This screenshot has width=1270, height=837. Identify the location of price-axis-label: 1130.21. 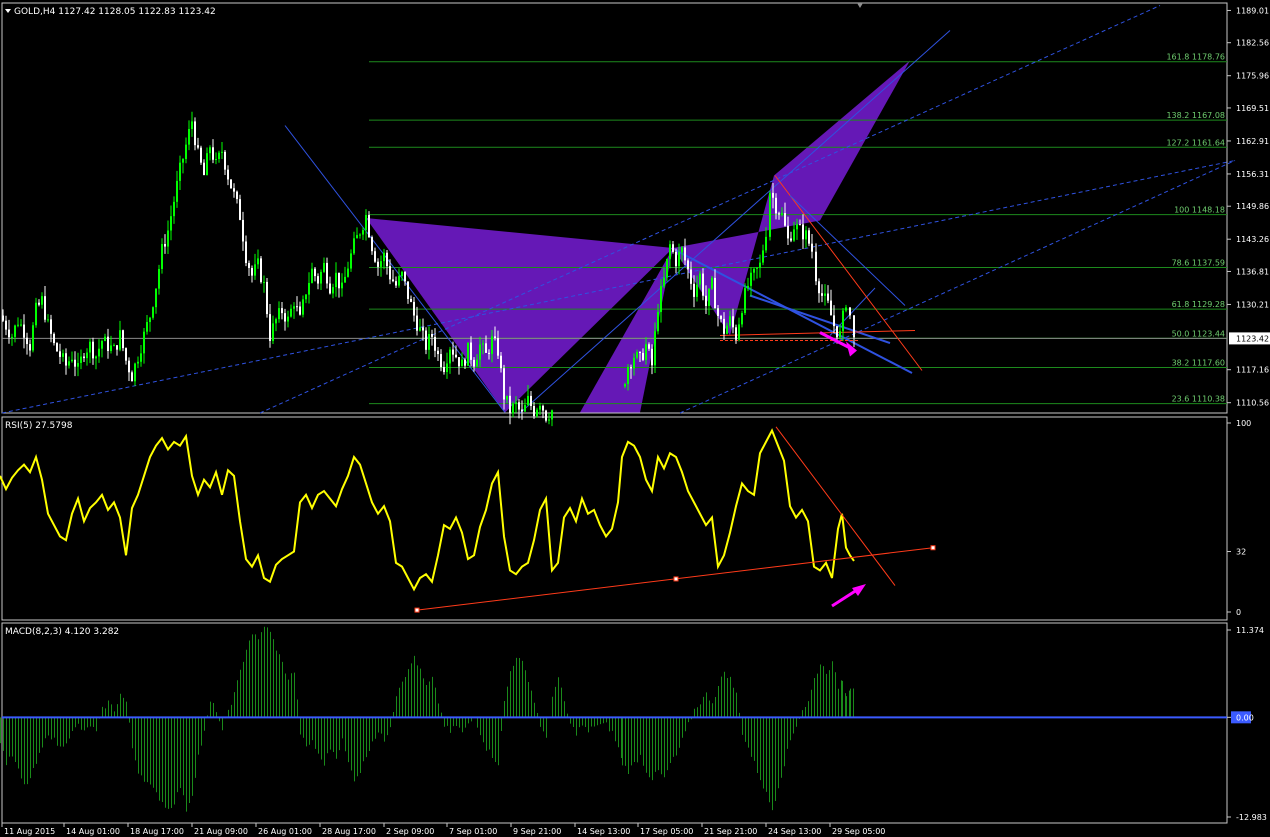
(1252, 304).